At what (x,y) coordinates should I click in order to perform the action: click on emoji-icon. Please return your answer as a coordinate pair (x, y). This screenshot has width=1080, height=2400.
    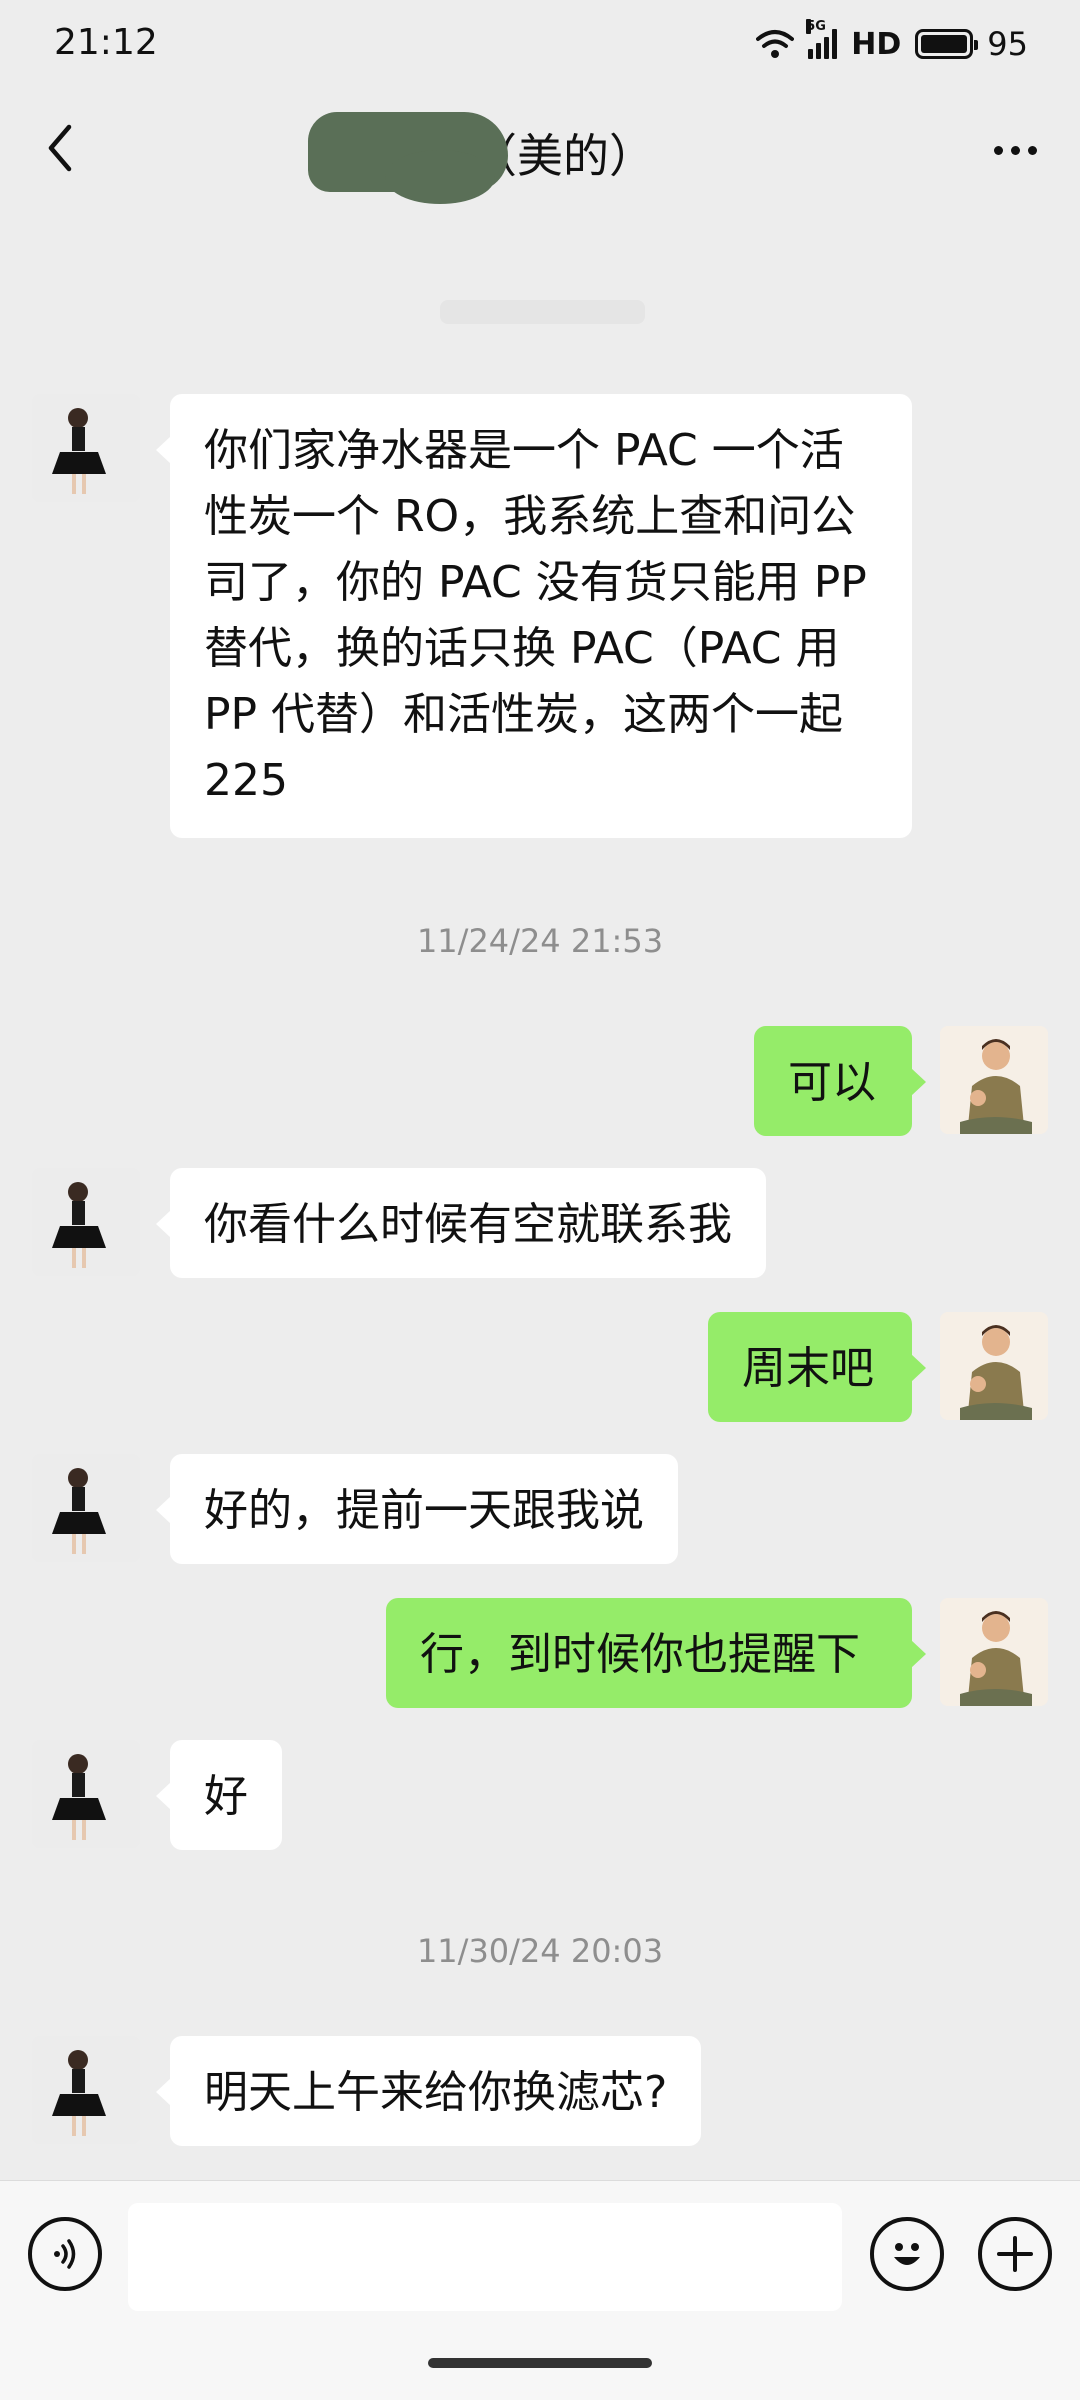
    Looking at the image, I should click on (907, 2254).